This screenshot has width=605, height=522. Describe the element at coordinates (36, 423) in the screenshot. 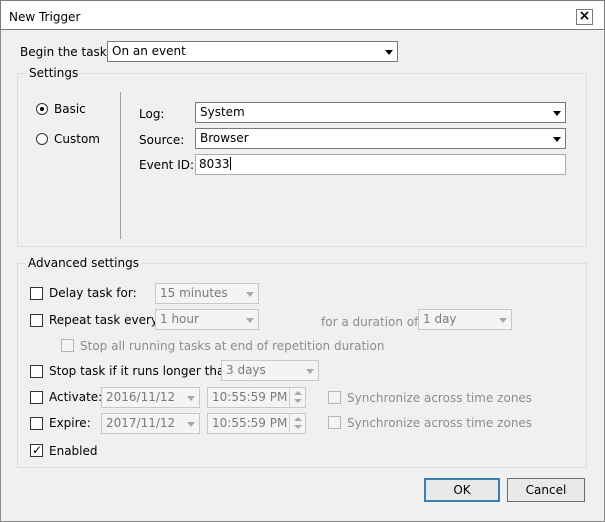

I see `expire-checkbox` at that location.